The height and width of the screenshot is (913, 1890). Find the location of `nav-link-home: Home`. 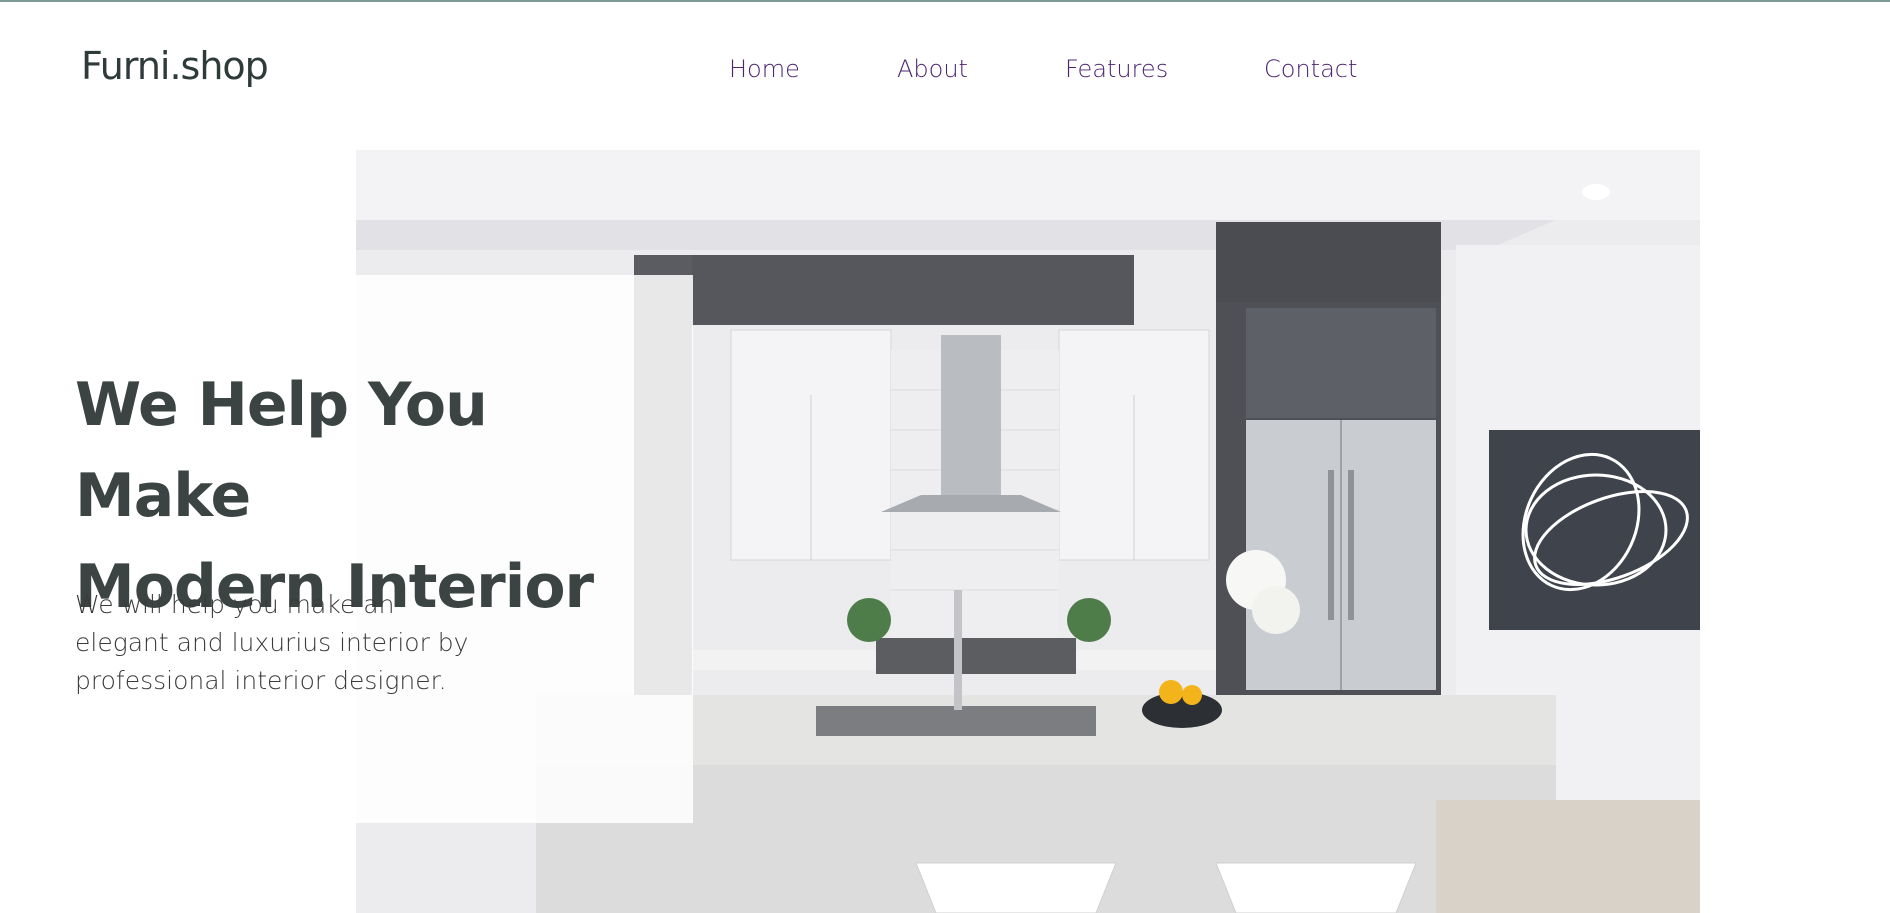

nav-link-home: Home is located at coordinates (764, 69).